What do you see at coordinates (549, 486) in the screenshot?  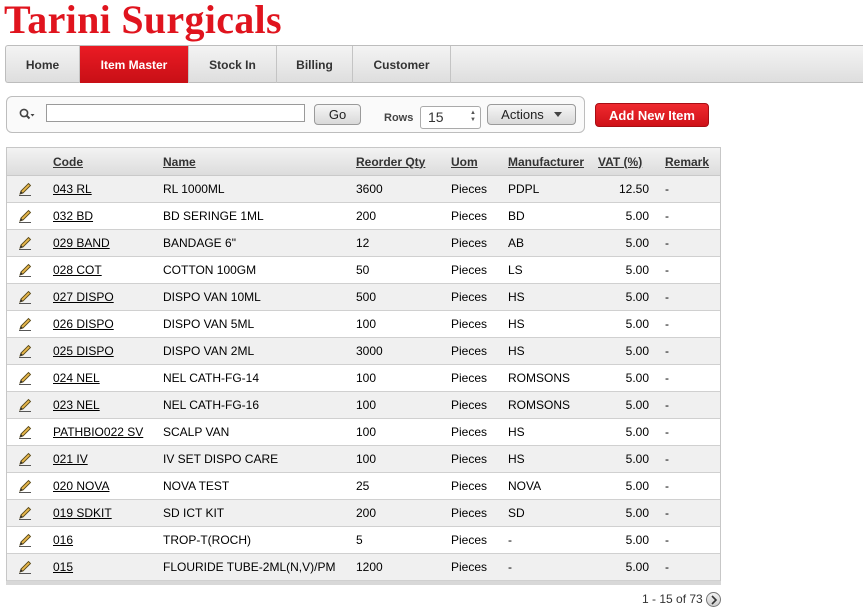 I see `manufacturer-cell: NOVA` at bounding box center [549, 486].